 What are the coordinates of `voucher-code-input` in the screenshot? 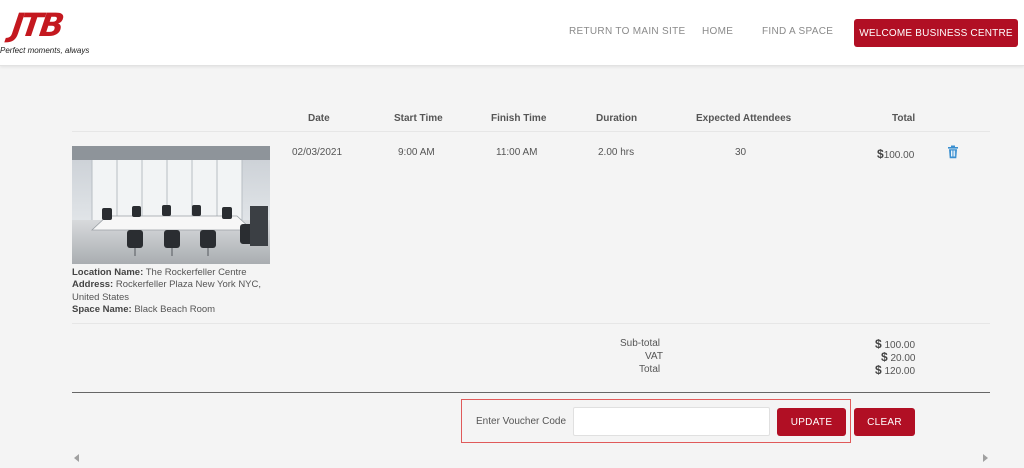 It's located at (671, 421).